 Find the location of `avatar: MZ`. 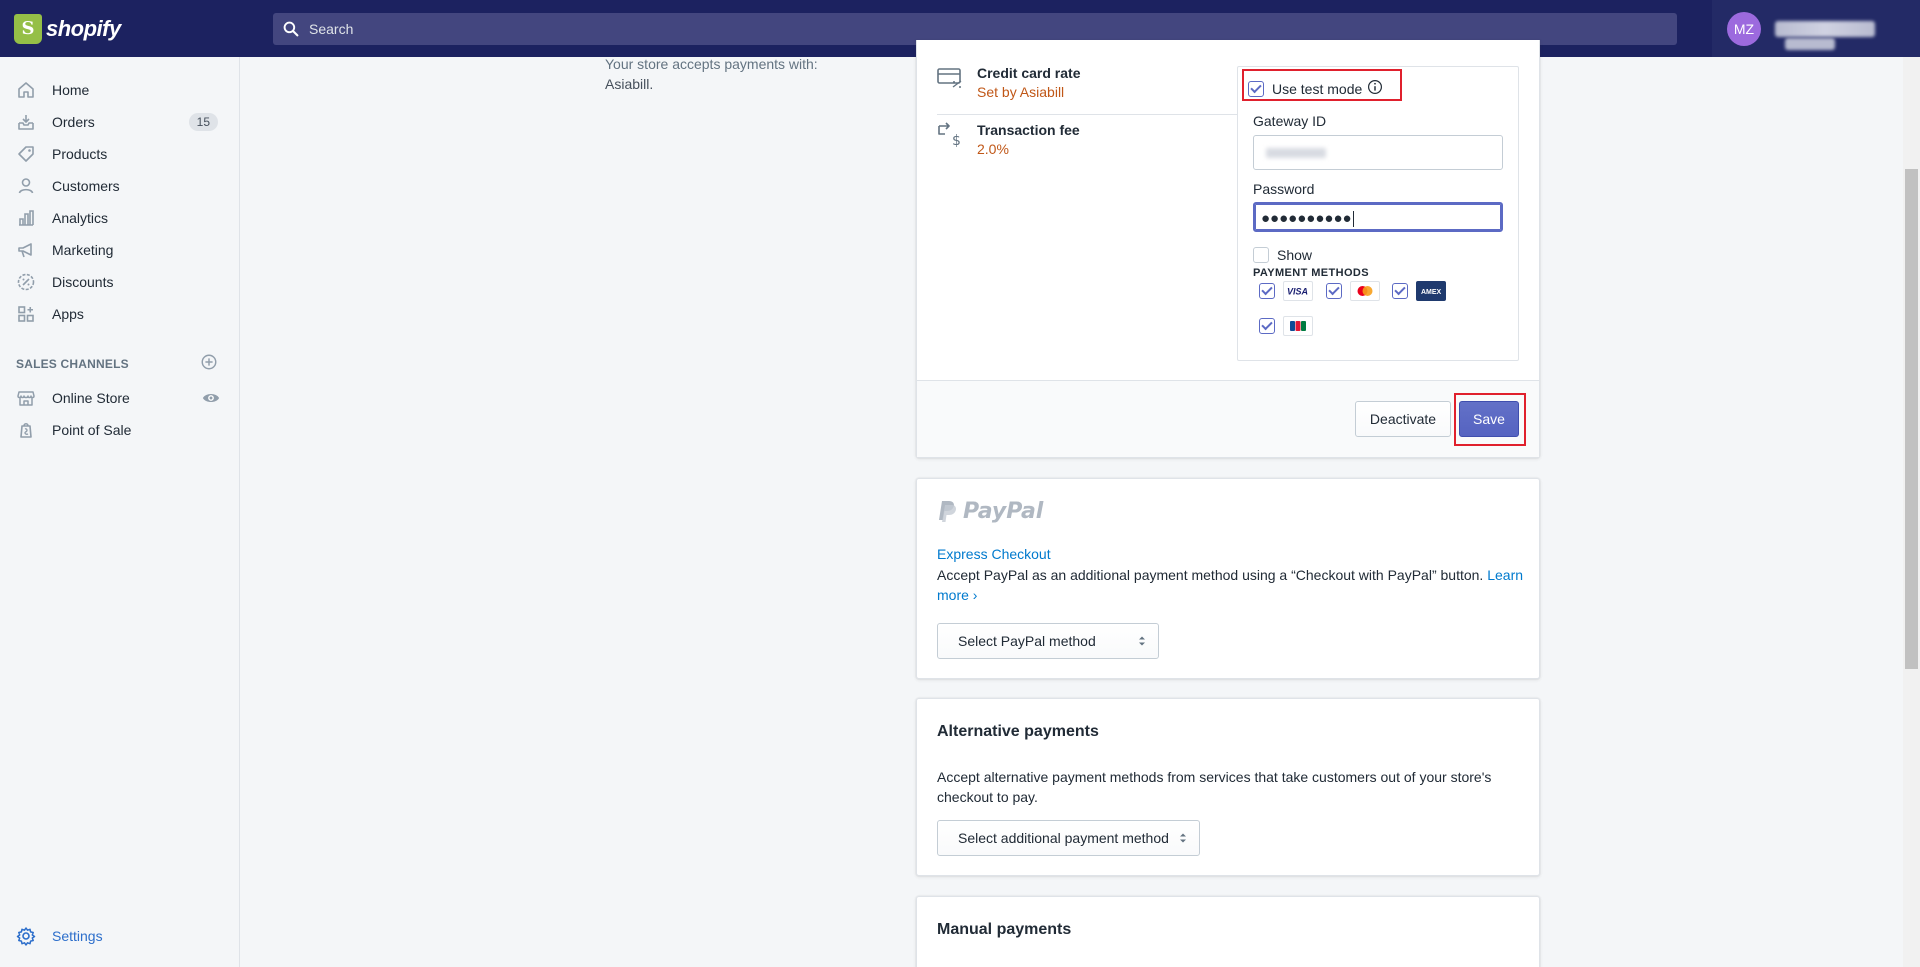

avatar: MZ is located at coordinates (1744, 28).